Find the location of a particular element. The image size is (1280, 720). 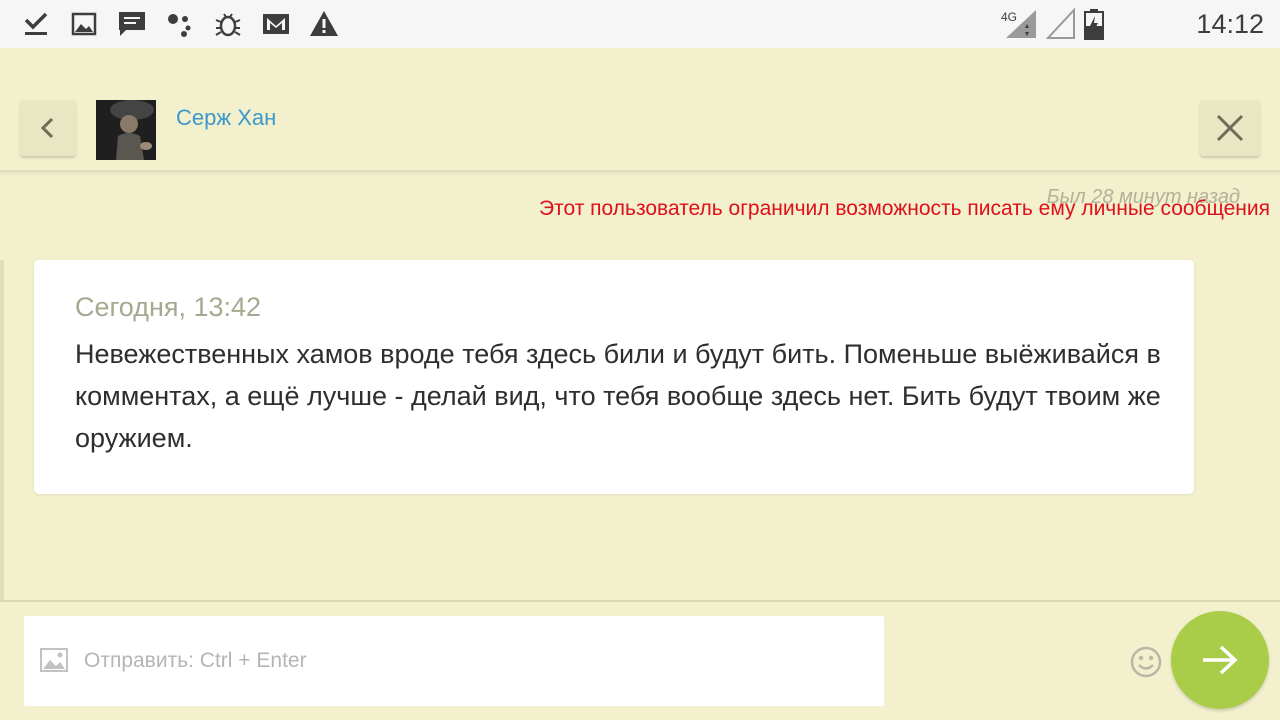

scroll-edge is located at coordinates (2, 430).